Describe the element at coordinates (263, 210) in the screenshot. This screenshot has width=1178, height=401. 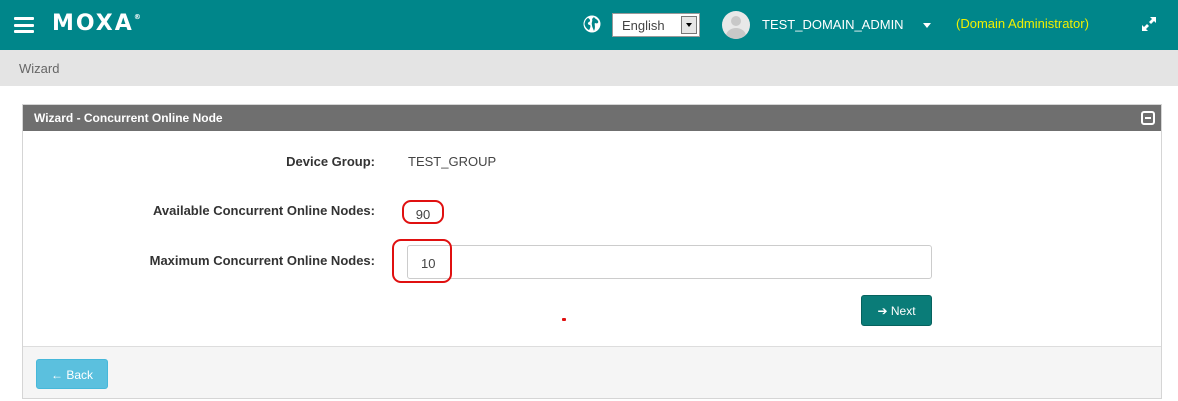
I see `available-nodes-label: Available Concurrent Online Nodes:` at that location.